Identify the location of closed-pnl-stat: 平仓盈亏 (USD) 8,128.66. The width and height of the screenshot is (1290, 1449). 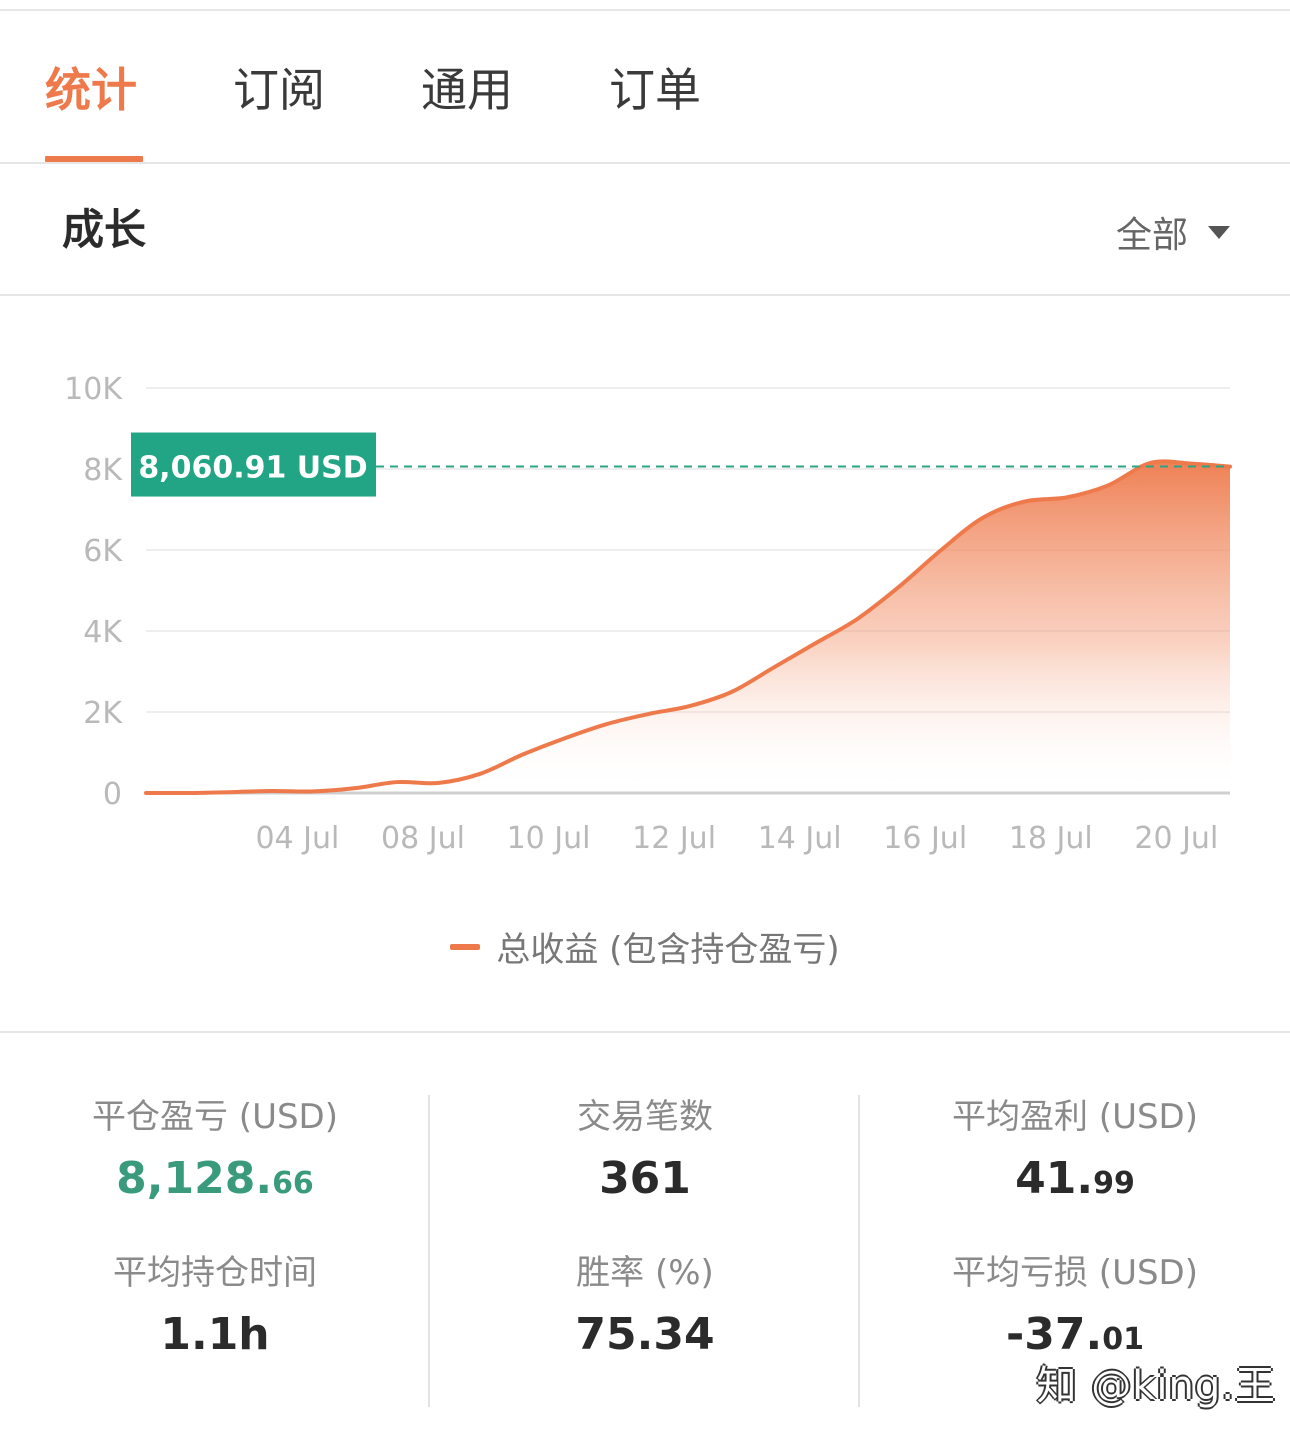
(215, 1153).